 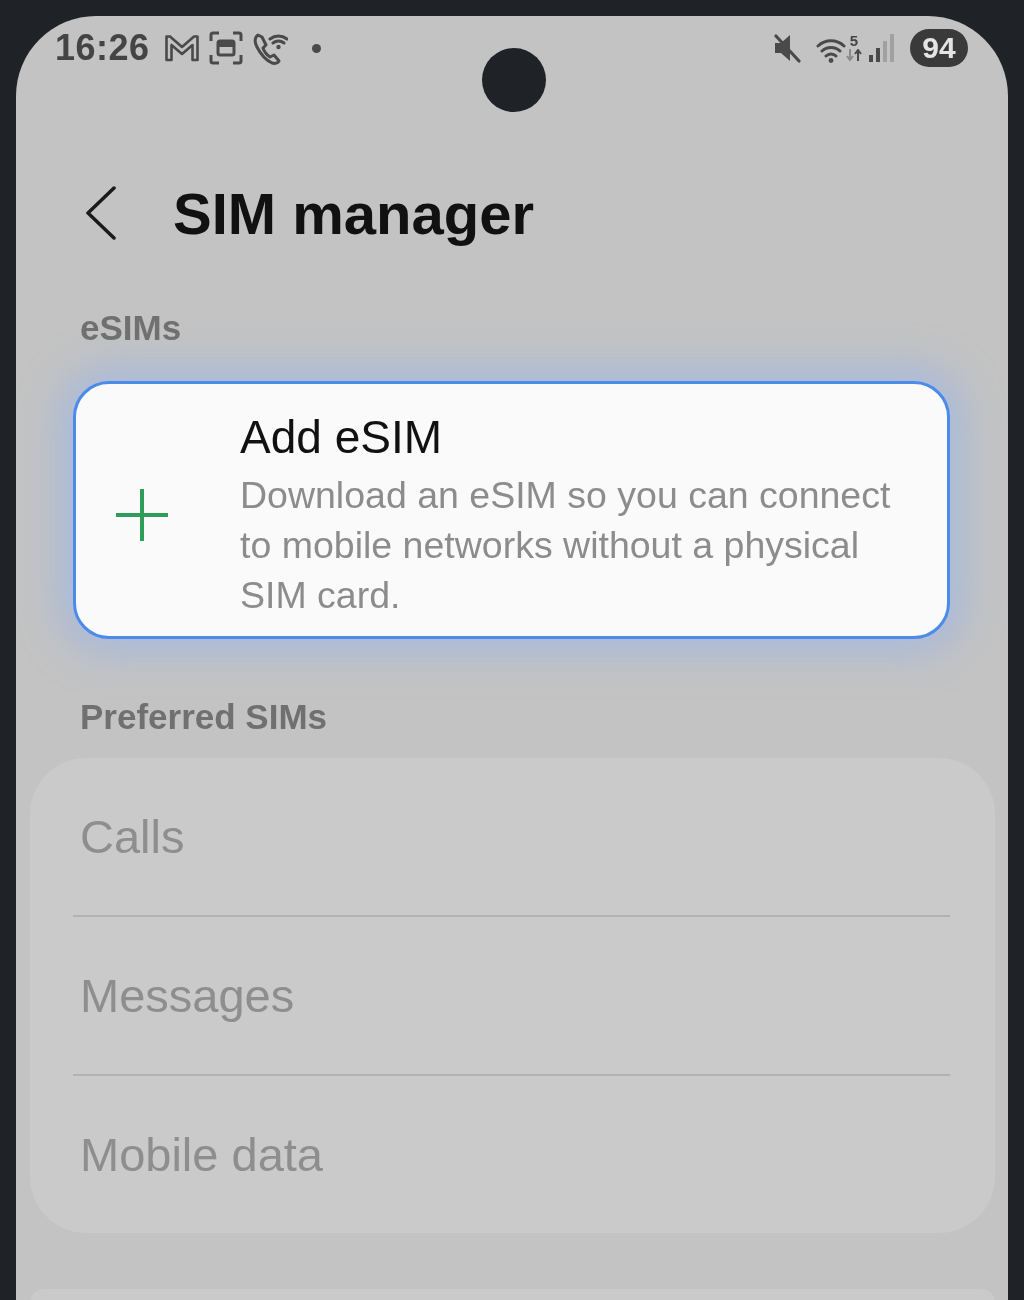 What do you see at coordinates (269, 48) in the screenshot?
I see `wifi-call-icon` at bounding box center [269, 48].